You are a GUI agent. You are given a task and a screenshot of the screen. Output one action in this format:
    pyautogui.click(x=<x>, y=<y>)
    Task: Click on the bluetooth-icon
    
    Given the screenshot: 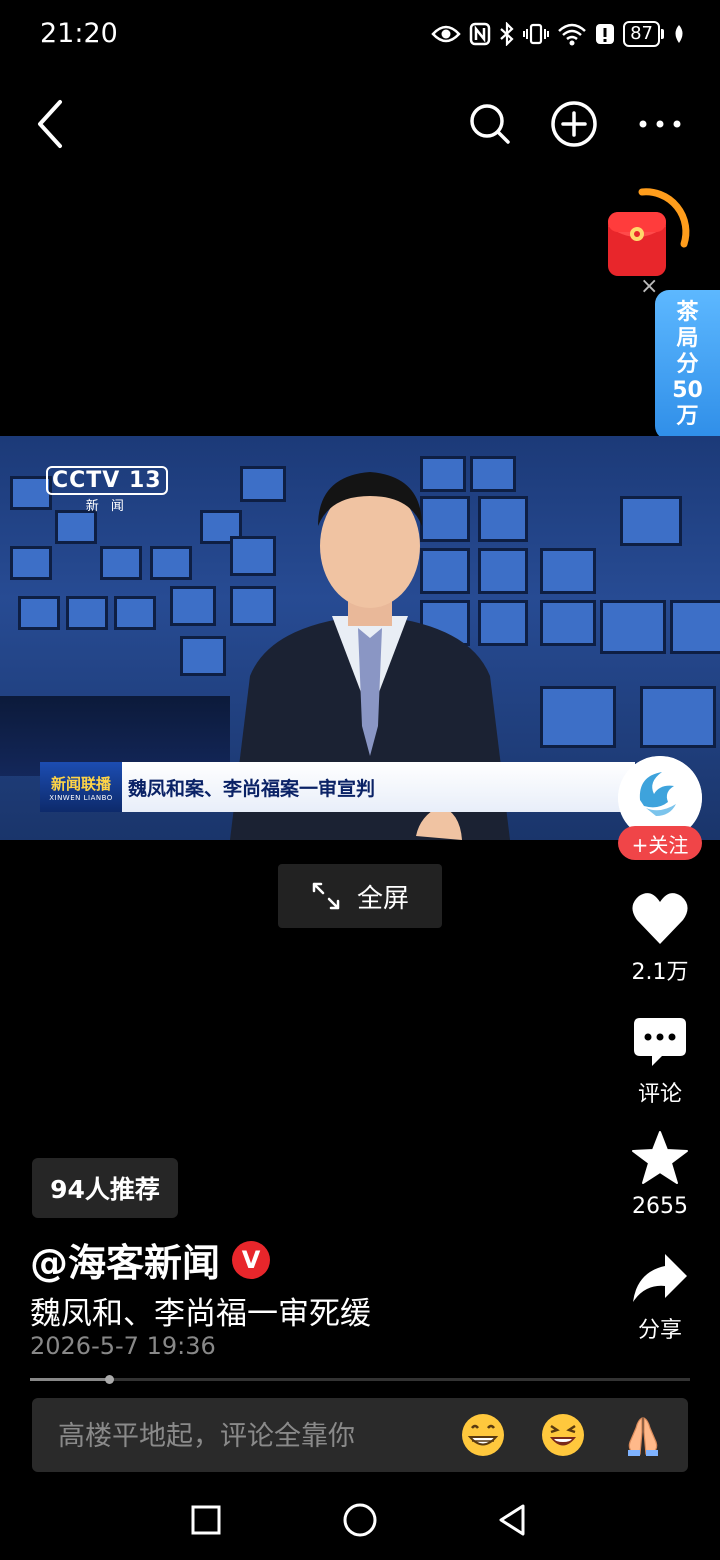 What is the action you would take?
    pyautogui.click(x=507, y=34)
    